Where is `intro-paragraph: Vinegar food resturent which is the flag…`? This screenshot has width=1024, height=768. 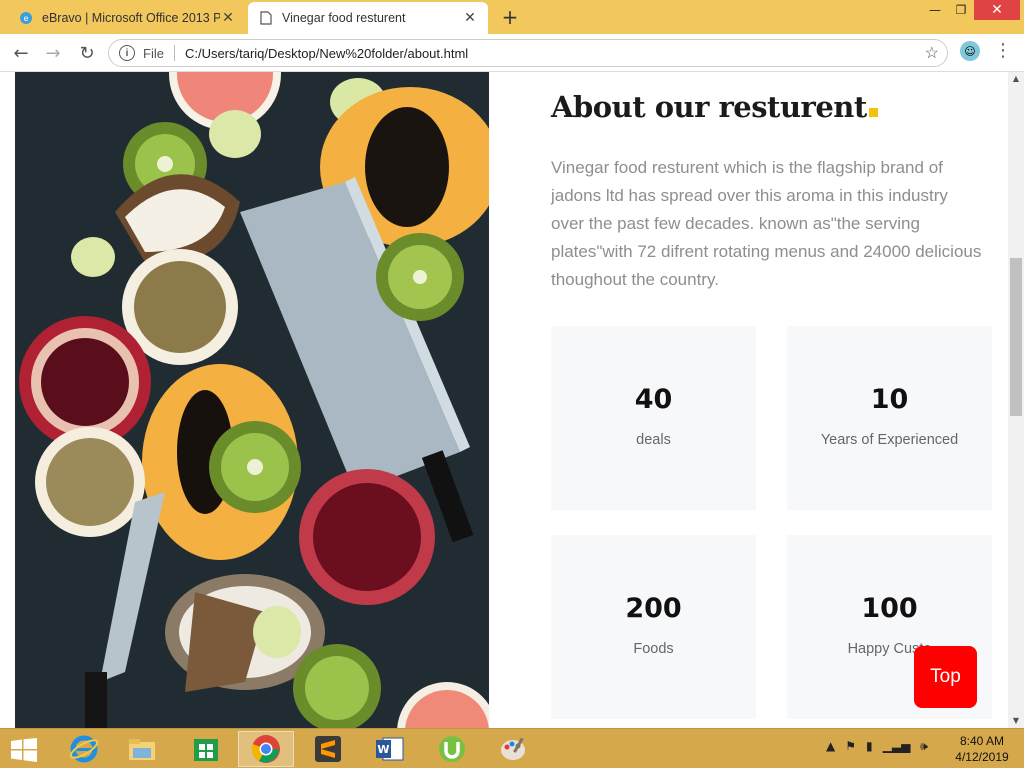 intro-paragraph: Vinegar food resturent which is the flag… is located at coordinates (766, 223).